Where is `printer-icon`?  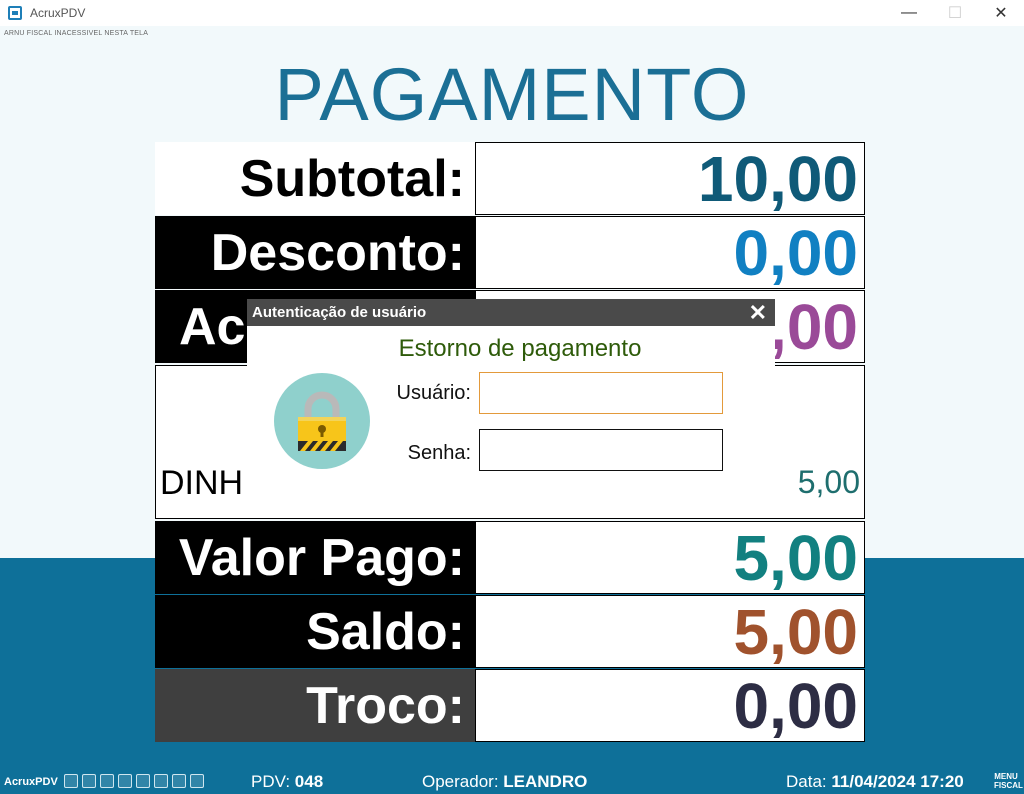 printer-icon is located at coordinates (107, 781).